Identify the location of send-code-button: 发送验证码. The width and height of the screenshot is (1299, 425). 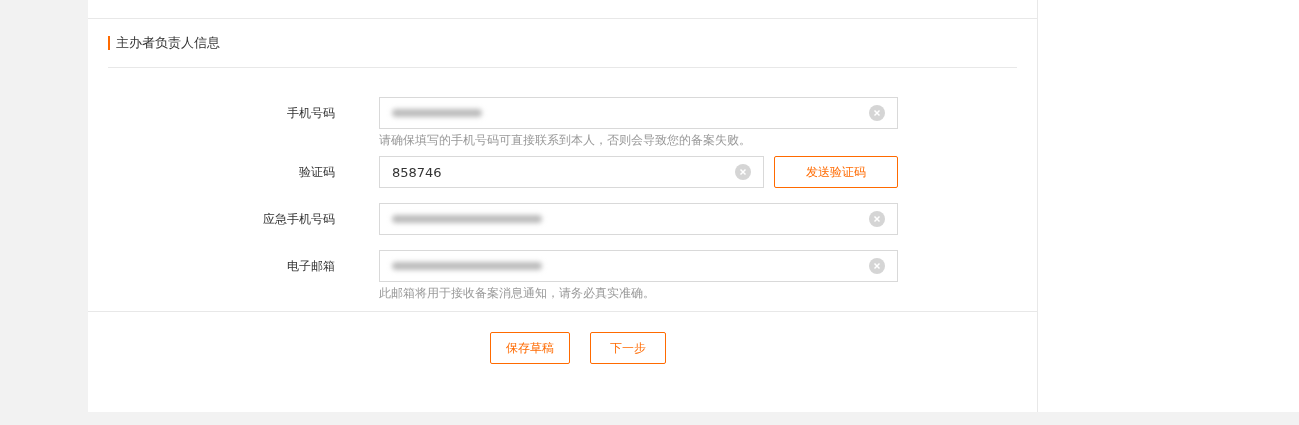
(836, 172).